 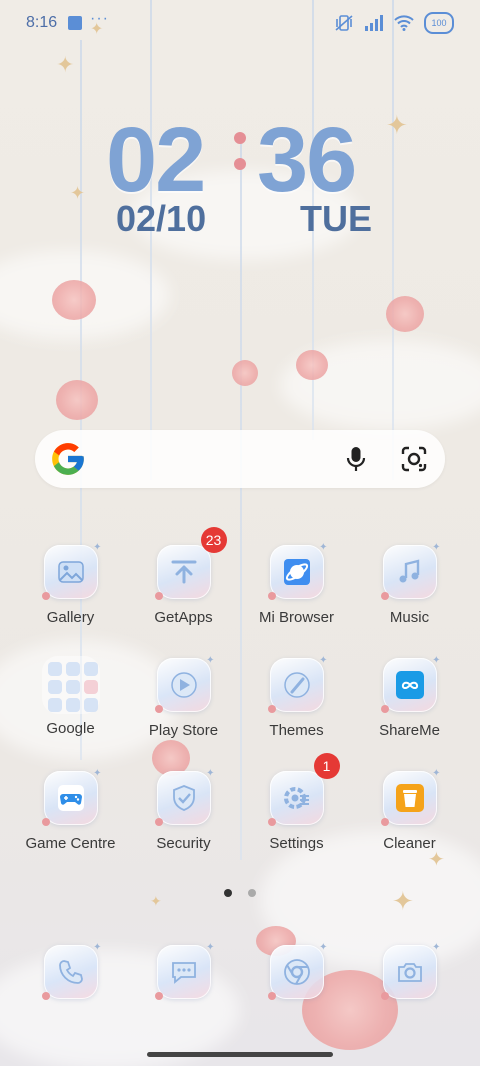 I want to click on app-music: ✦ Music, so click(x=409, y=584).